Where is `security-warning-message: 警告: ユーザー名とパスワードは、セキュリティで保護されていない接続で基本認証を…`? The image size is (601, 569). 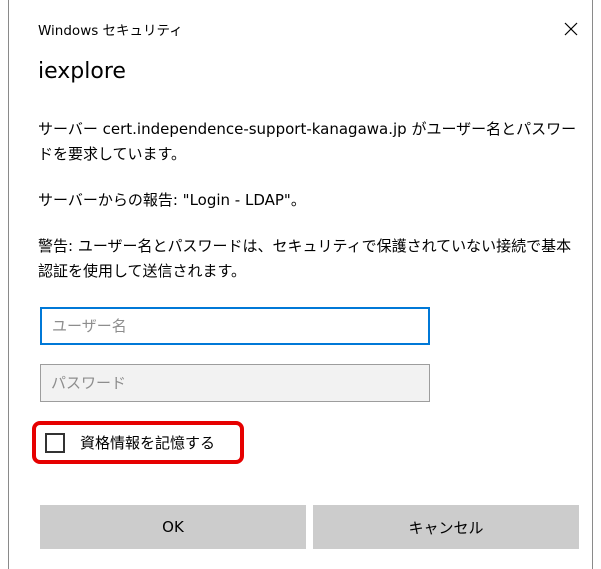
security-warning-message: 警告: ユーザー名とパスワードは、セキュリティで保護されていない接続で基本認証を… is located at coordinates (305, 258).